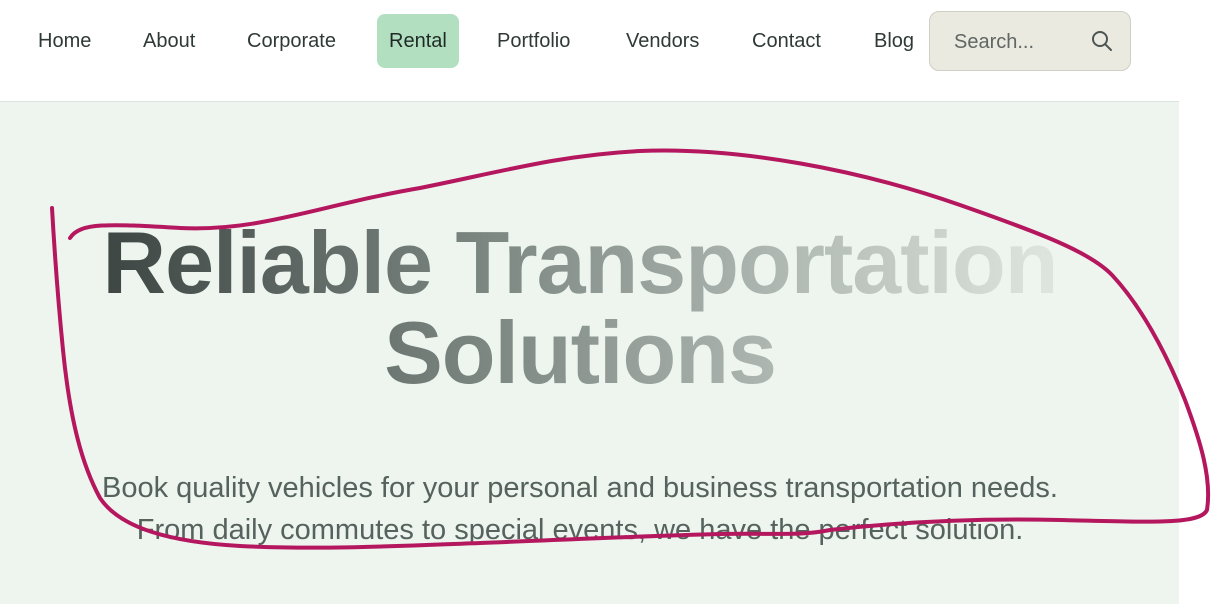  I want to click on search-icon, so click(1102, 41).